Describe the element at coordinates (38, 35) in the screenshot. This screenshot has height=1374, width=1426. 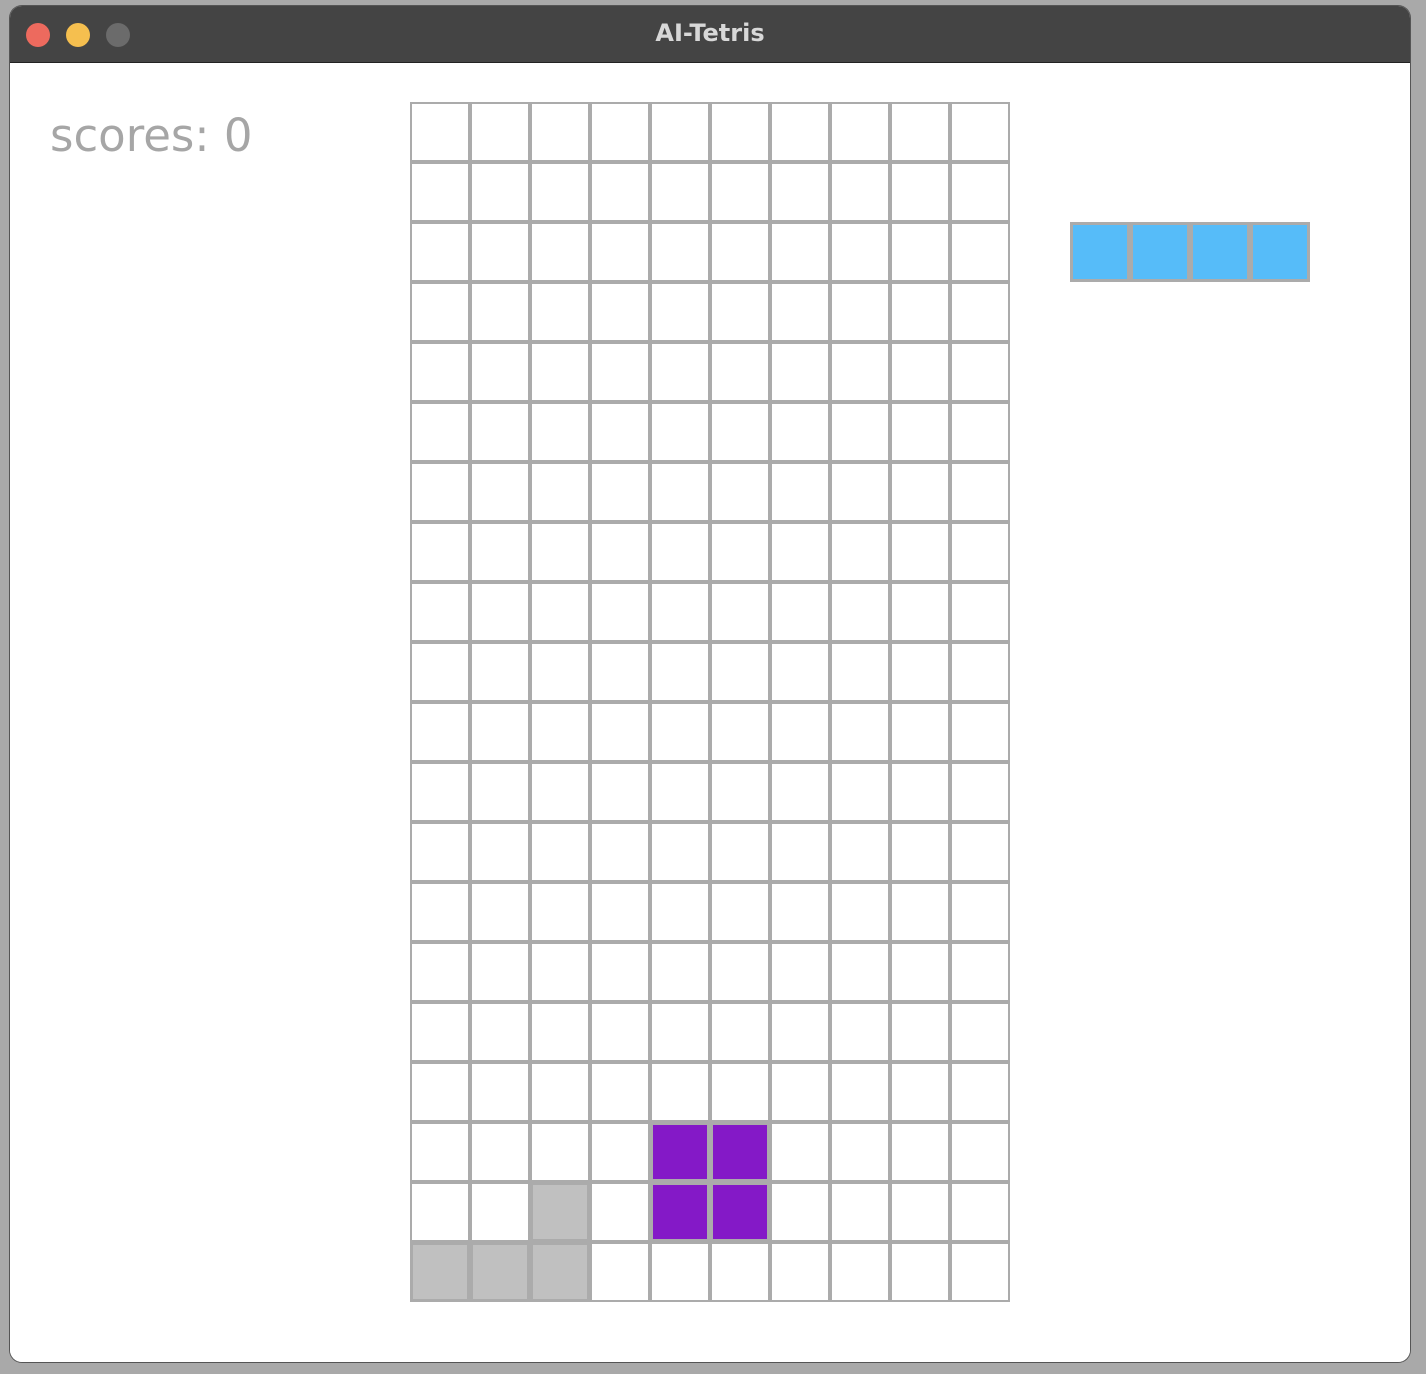
I see `close-dot-icon` at that location.